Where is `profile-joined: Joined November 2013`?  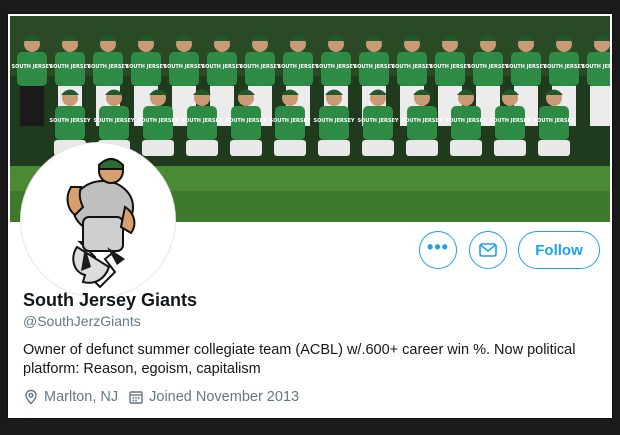
profile-joined: Joined November 2013 is located at coordinates (213, 397).